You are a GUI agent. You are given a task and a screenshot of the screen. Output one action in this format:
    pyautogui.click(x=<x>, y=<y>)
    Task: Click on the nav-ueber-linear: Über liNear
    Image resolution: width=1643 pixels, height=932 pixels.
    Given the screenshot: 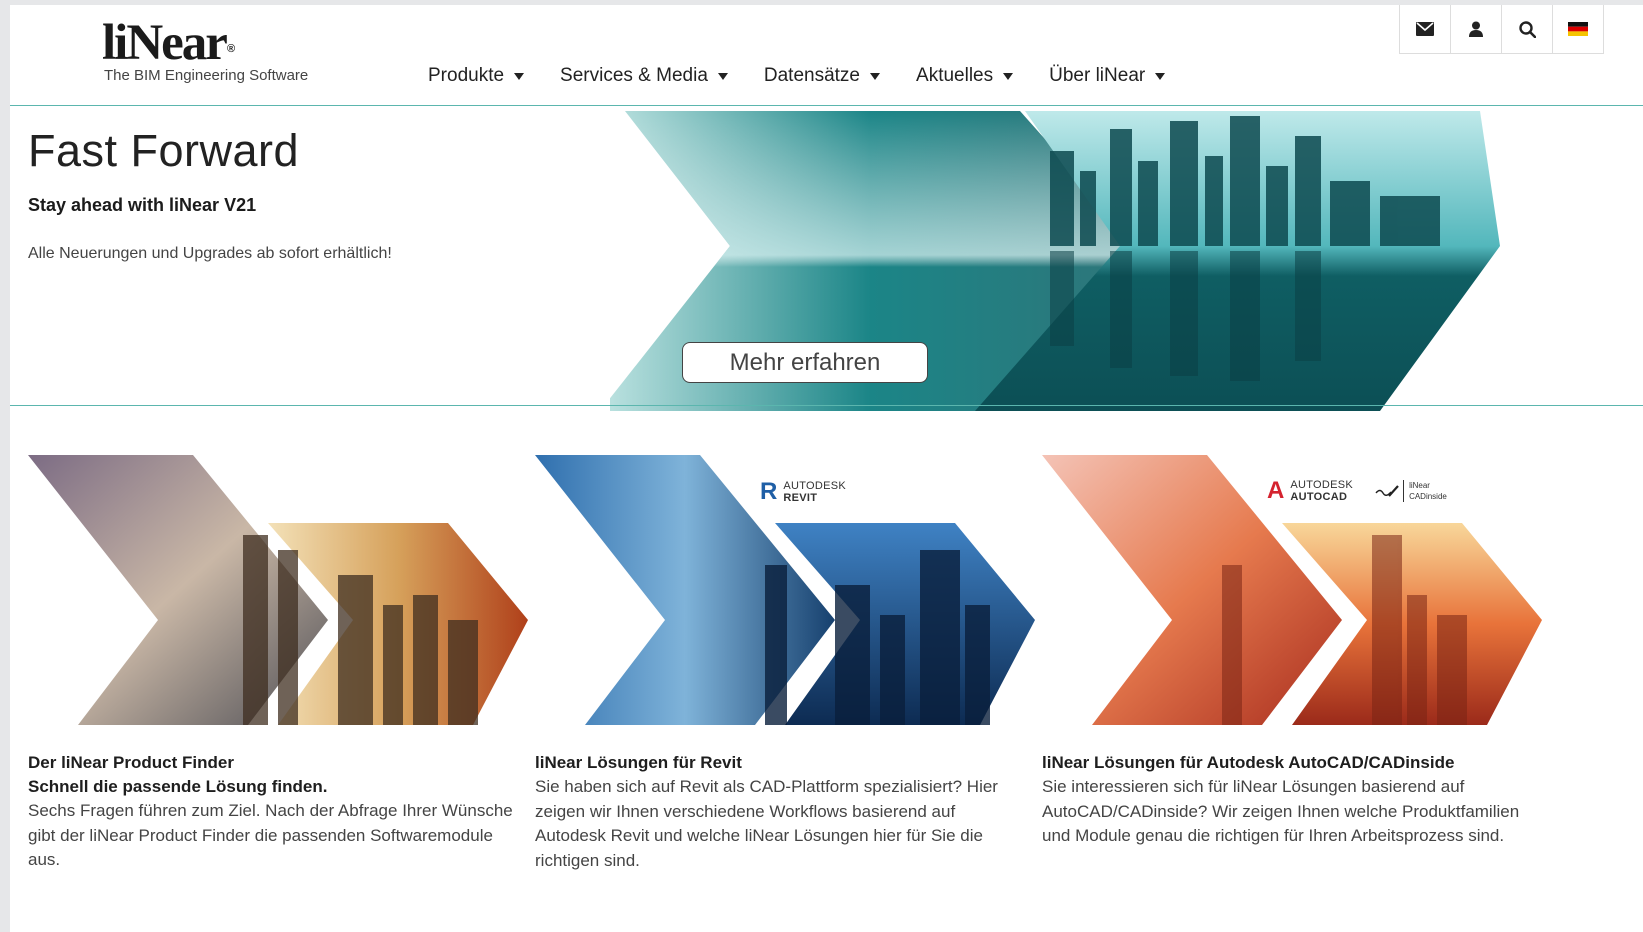 What is the action you would take?
    pyautogui.click(x=1107, y=76)
    